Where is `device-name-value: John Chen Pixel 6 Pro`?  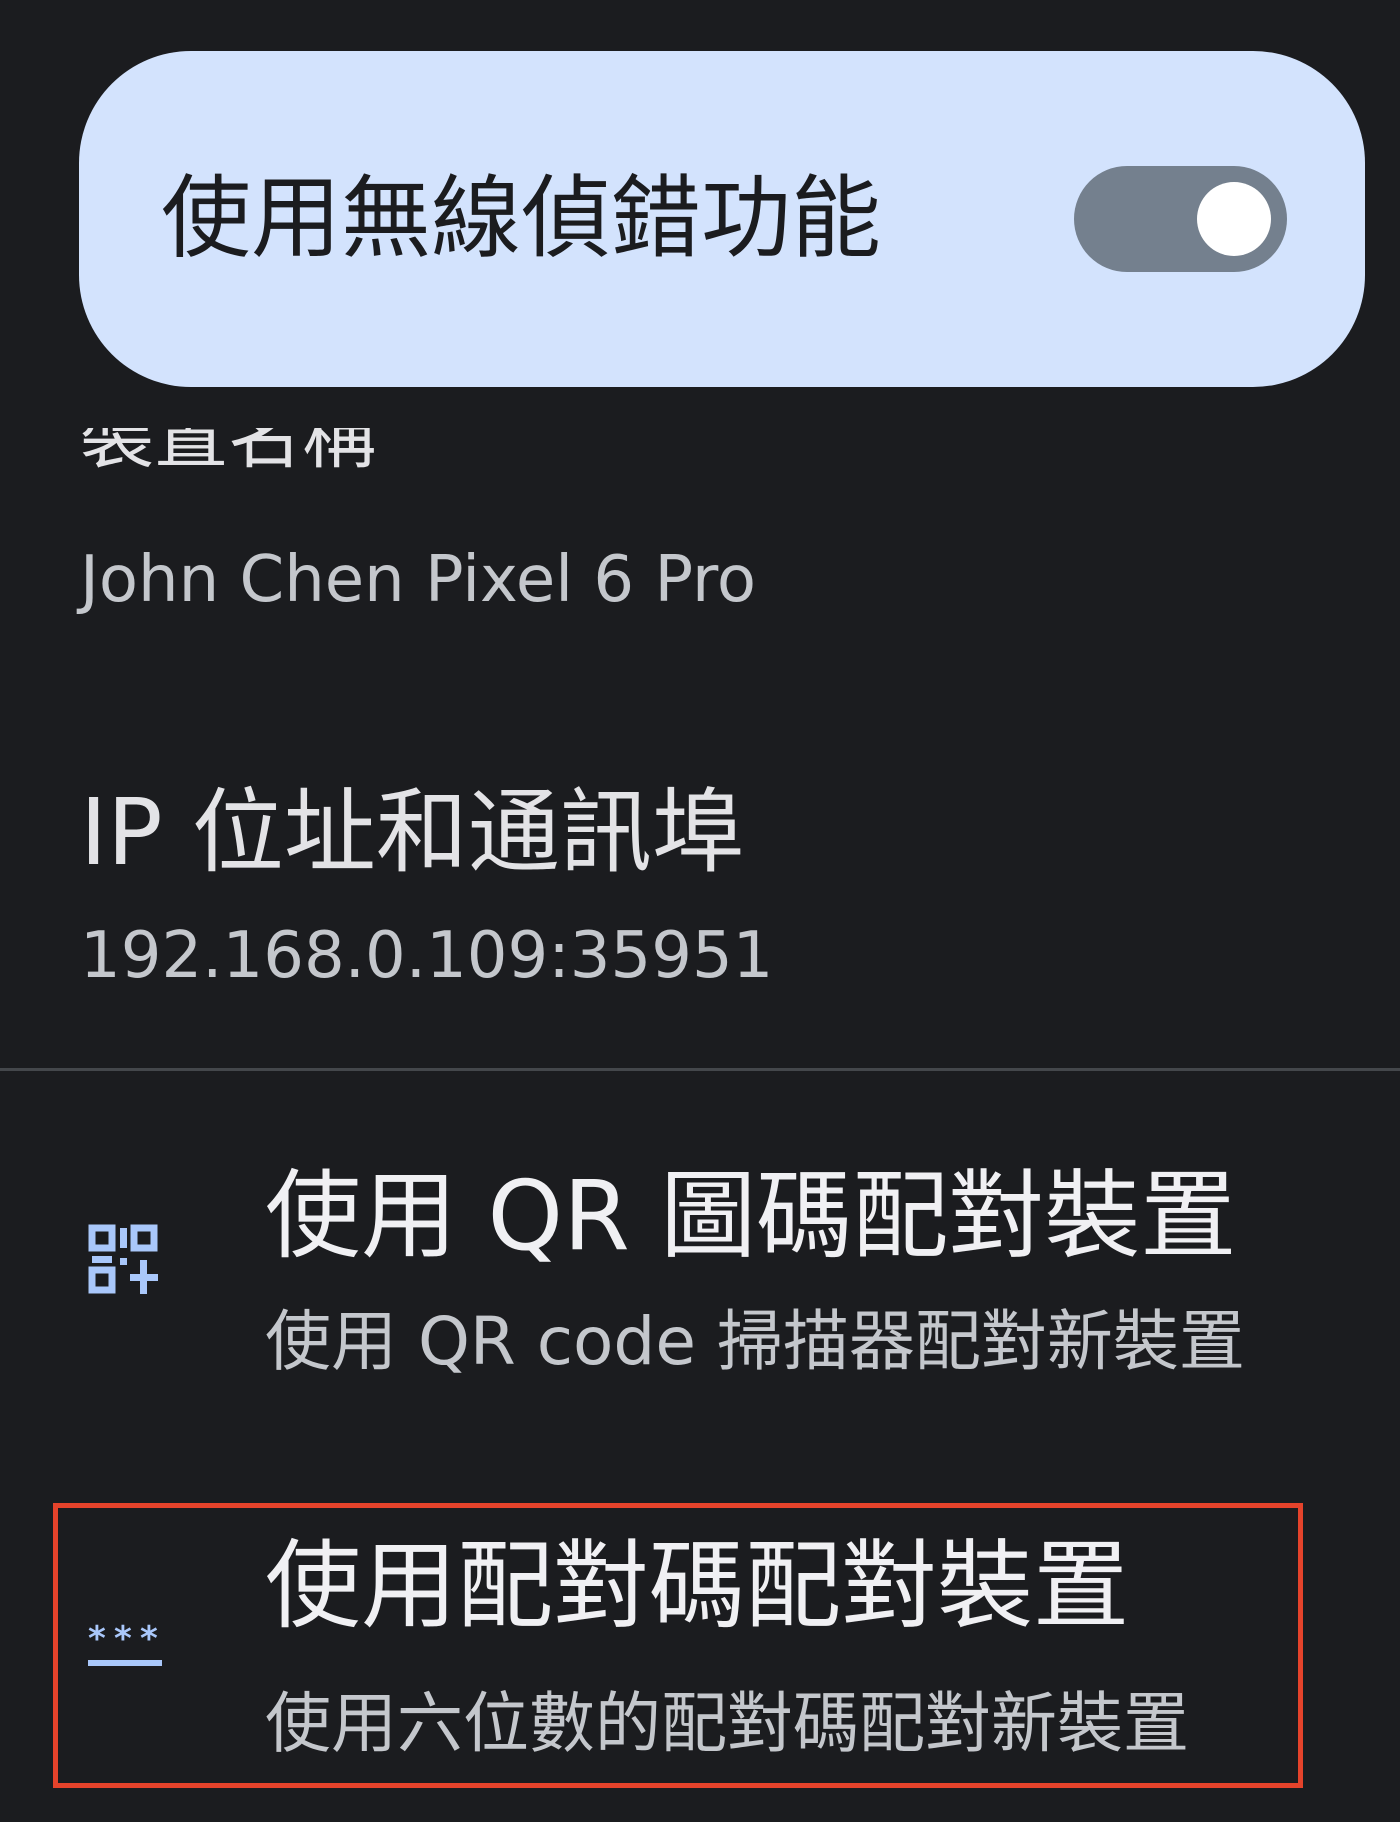
device-name-value: John Chen Pixel 6 Pro is located at coordinates (418, 580).